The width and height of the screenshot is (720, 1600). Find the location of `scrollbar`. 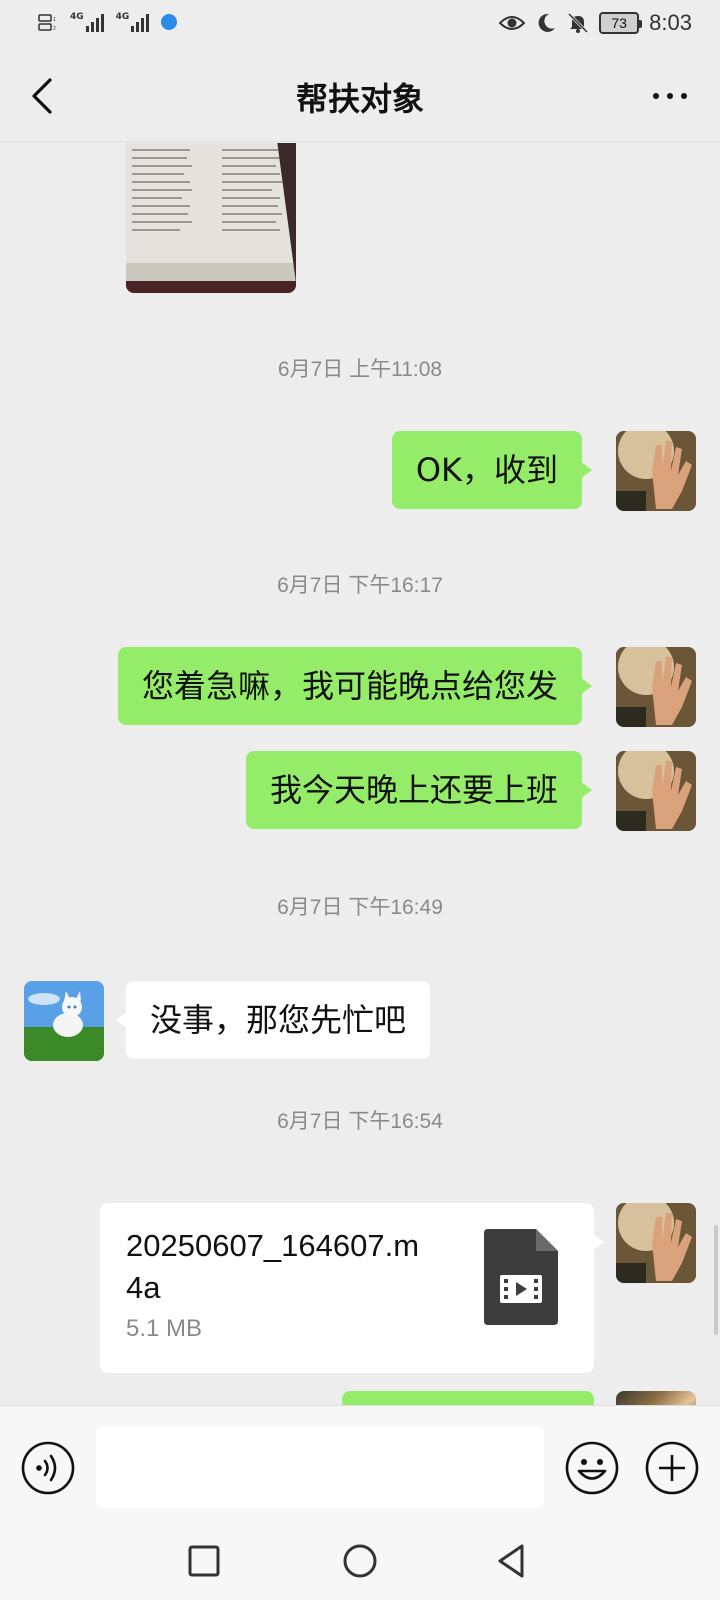

scrollbar is located at coordinates (716, 1280).